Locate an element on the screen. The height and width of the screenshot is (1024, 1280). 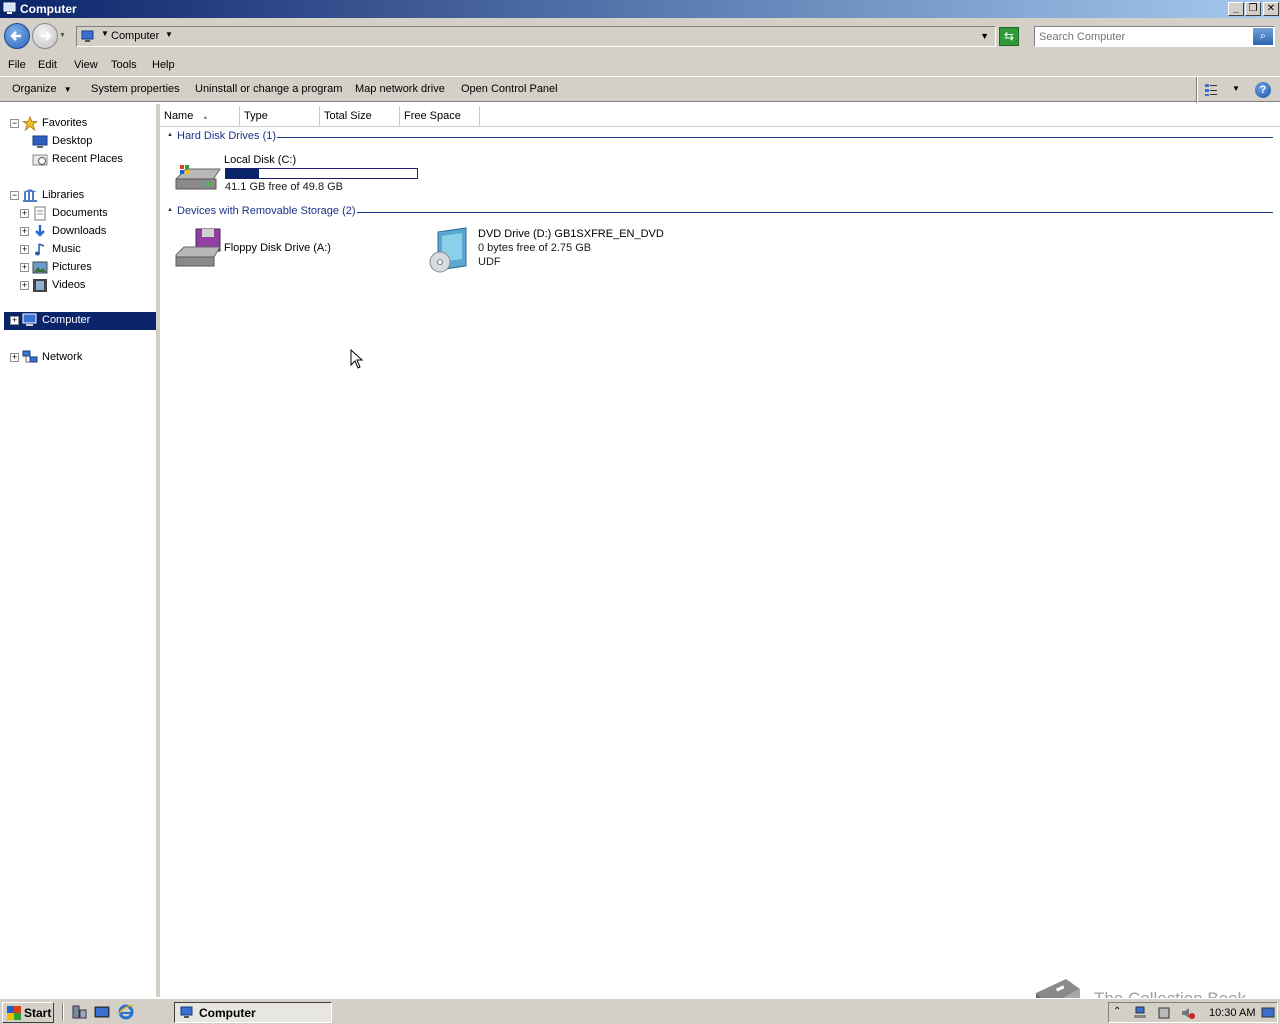
show-hidden-icons-icon: ⌃ is located at coordinates (1120, 1013).